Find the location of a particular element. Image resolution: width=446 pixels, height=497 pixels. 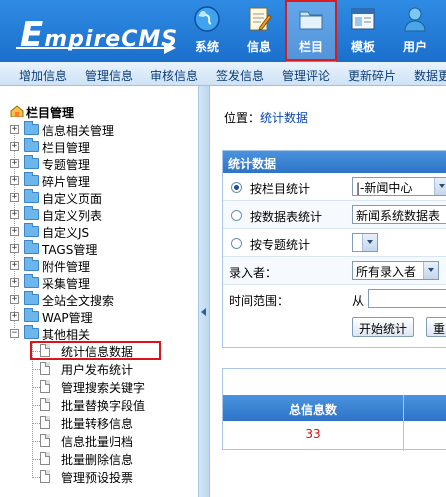

entry-user-select: 所有录入者 is located at coordinates (395, 270).